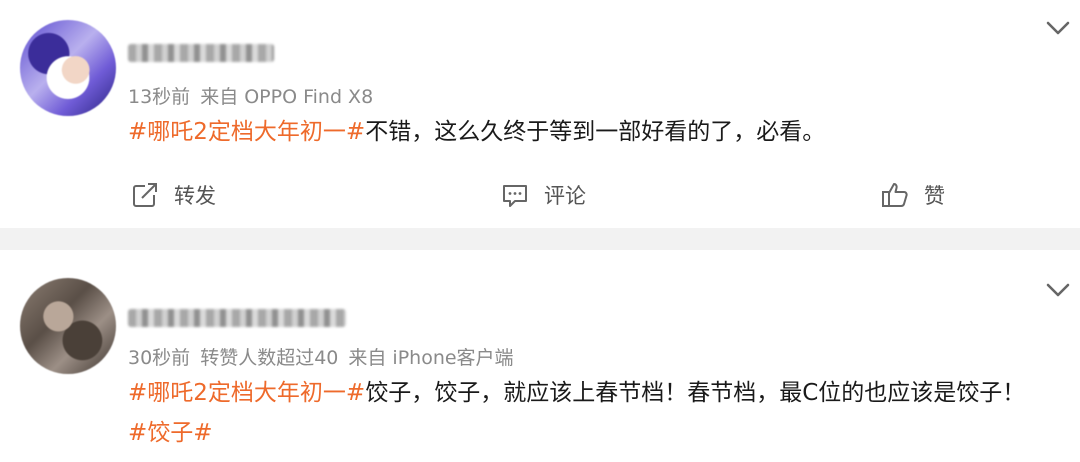 The width and height of the screenshot is (1080, 462). Describe the element at coordinates (695, 393) in the screenshot. I see `post-body: 饺子，饺子，就应该上春节档！春节档，最C位的也应该是饺子！` at that location.